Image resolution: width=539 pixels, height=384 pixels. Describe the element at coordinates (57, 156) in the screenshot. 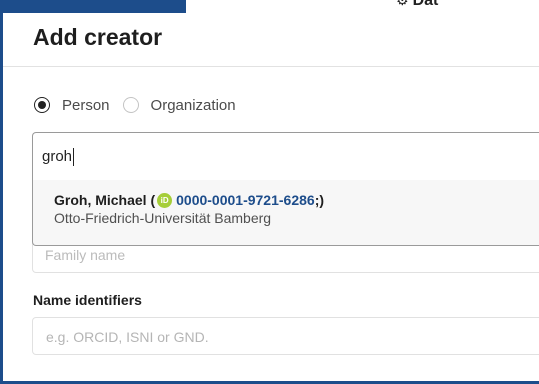

I see `search-input-value: groh` at that location.